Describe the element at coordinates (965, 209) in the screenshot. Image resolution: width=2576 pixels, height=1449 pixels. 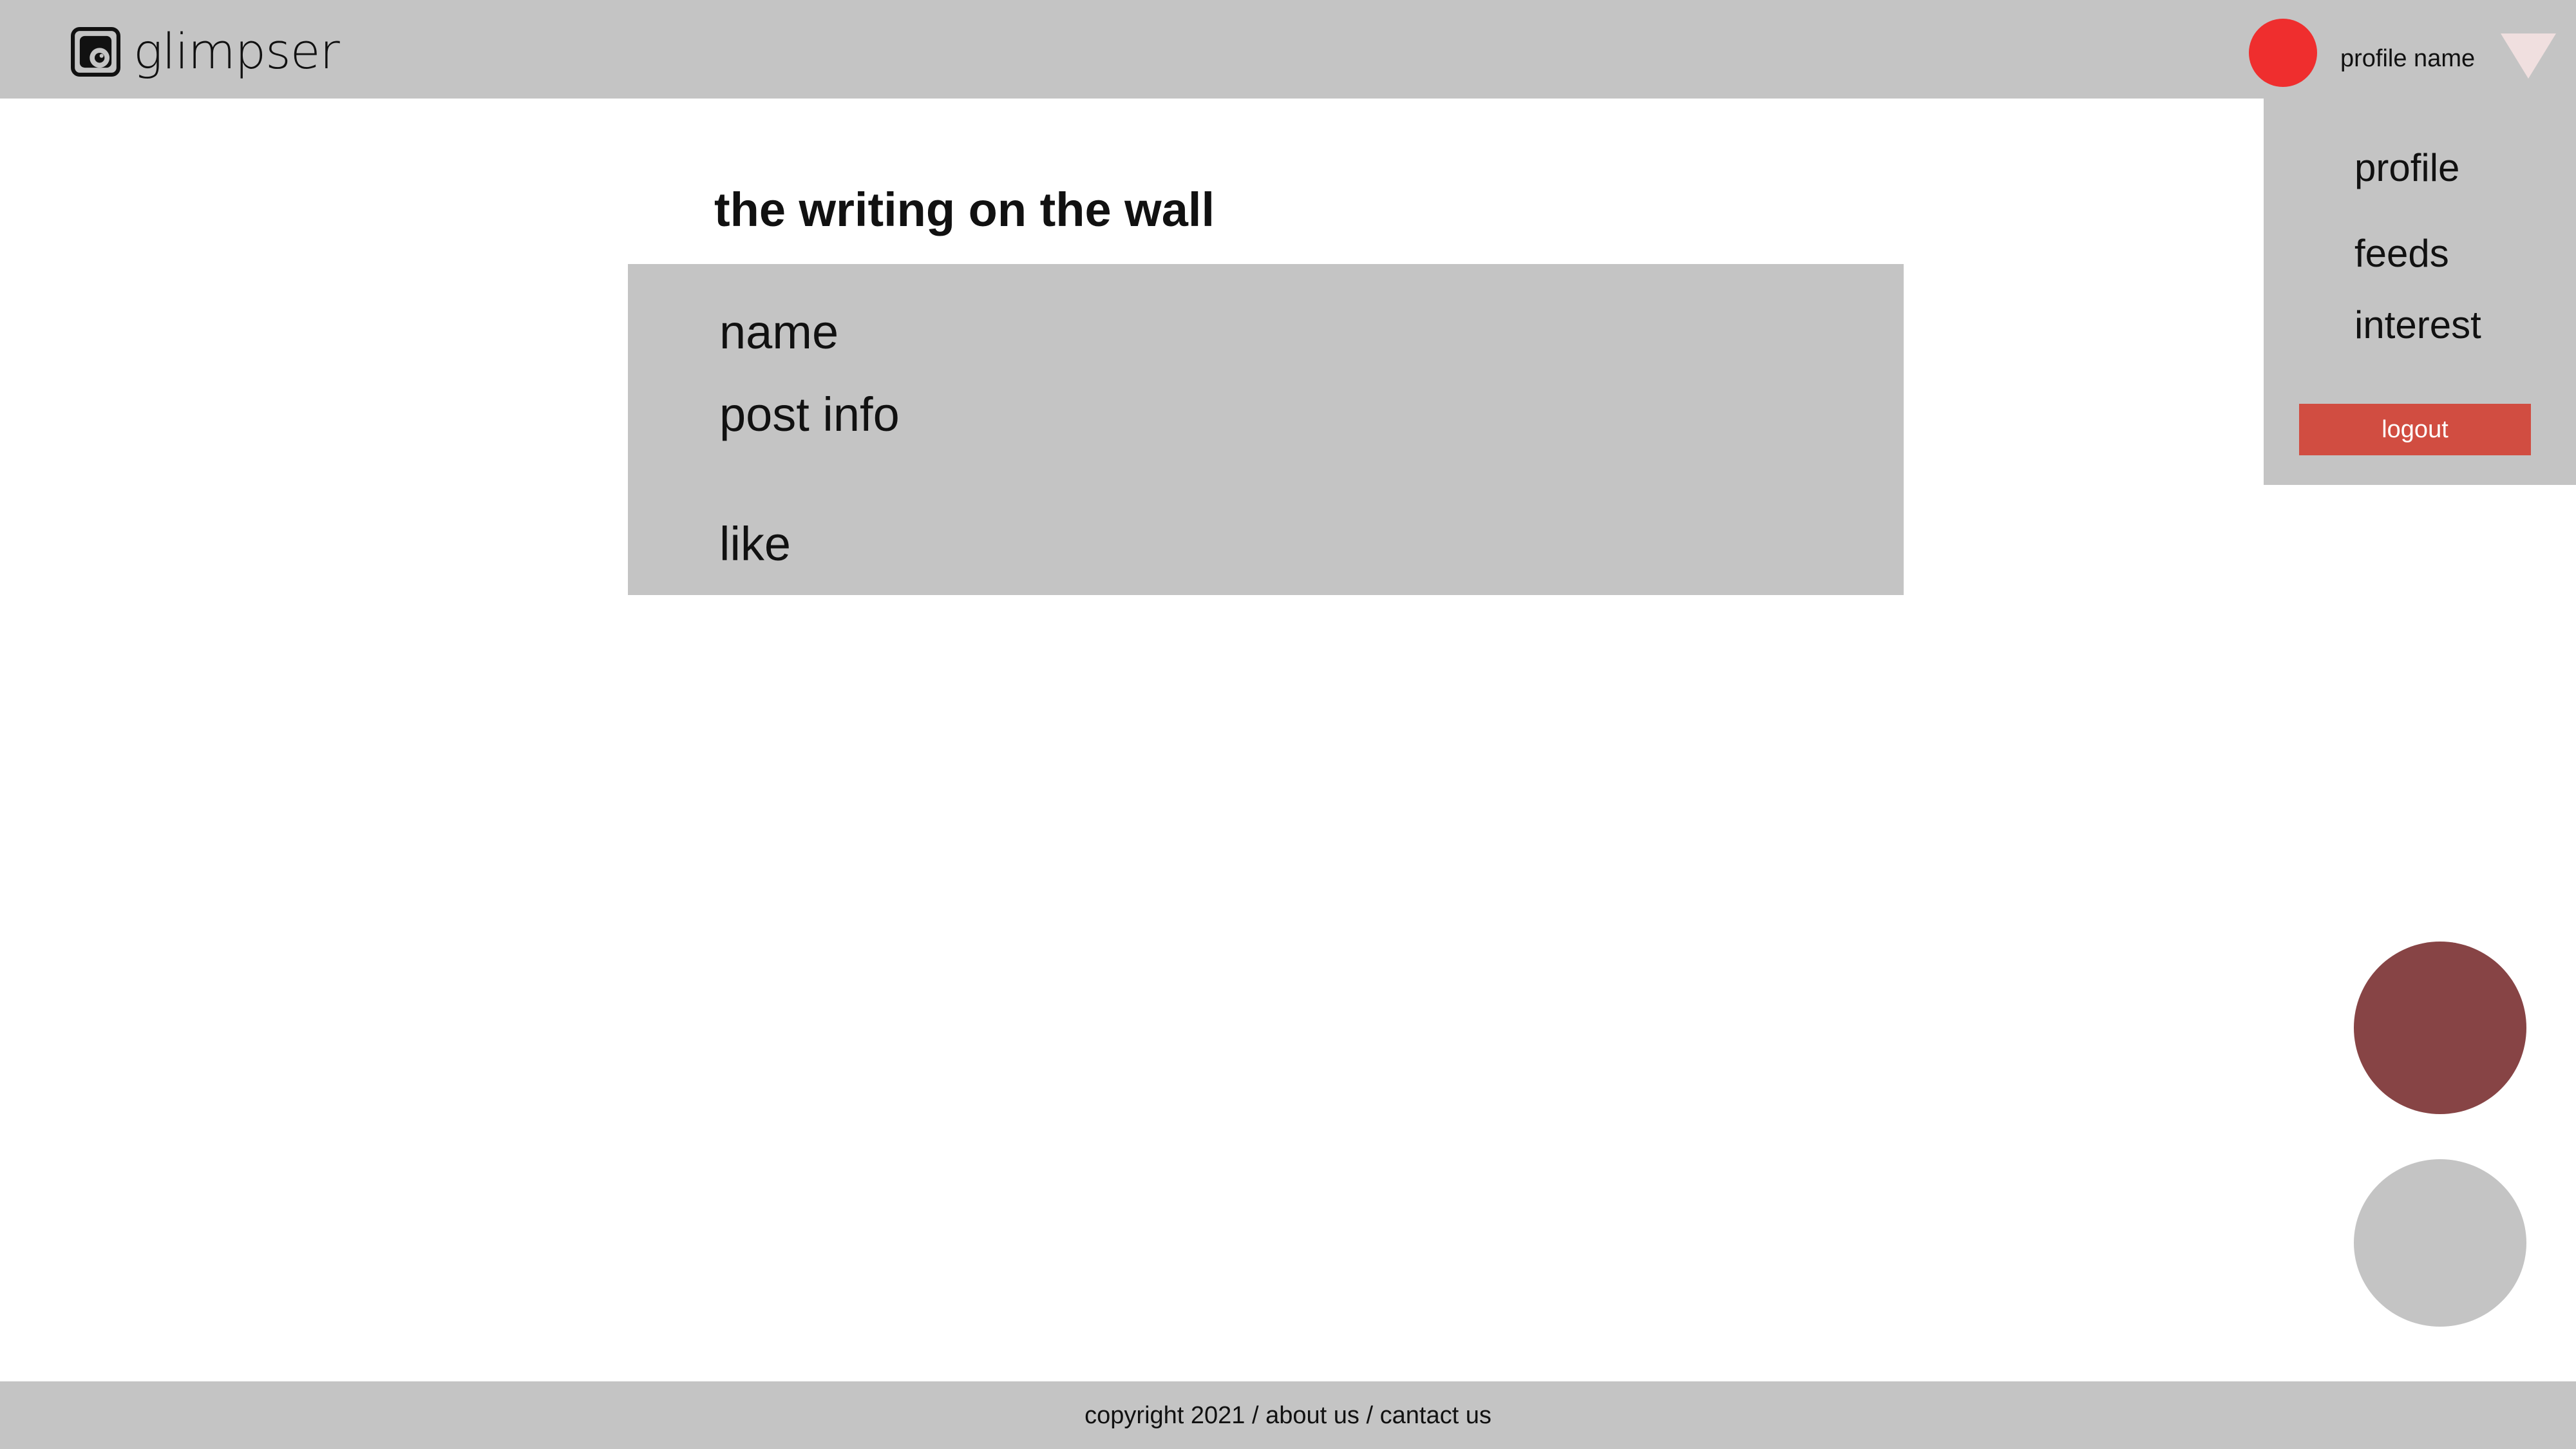
I see `page-title: the writing on the wall` at that location.